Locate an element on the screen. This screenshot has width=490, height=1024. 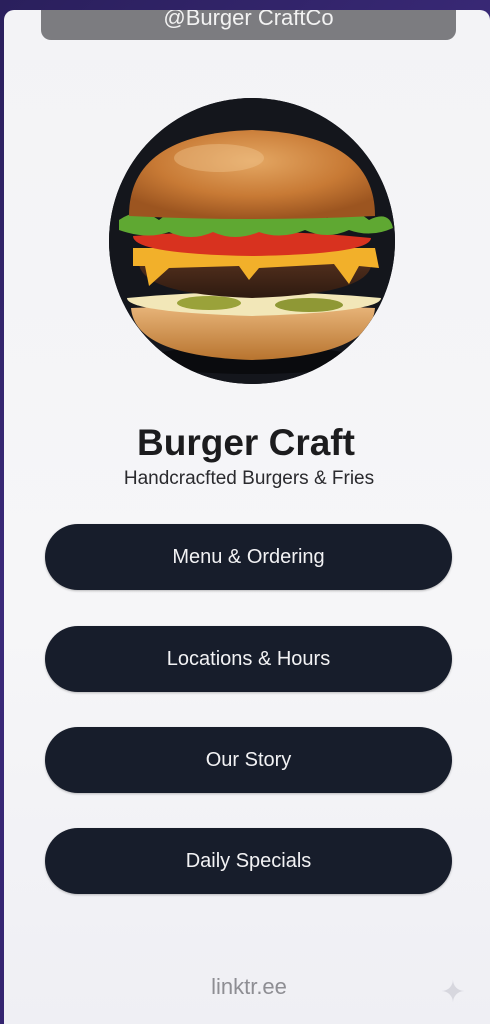
sparkle-icon: ✦ is located at coordinates (453, 992).